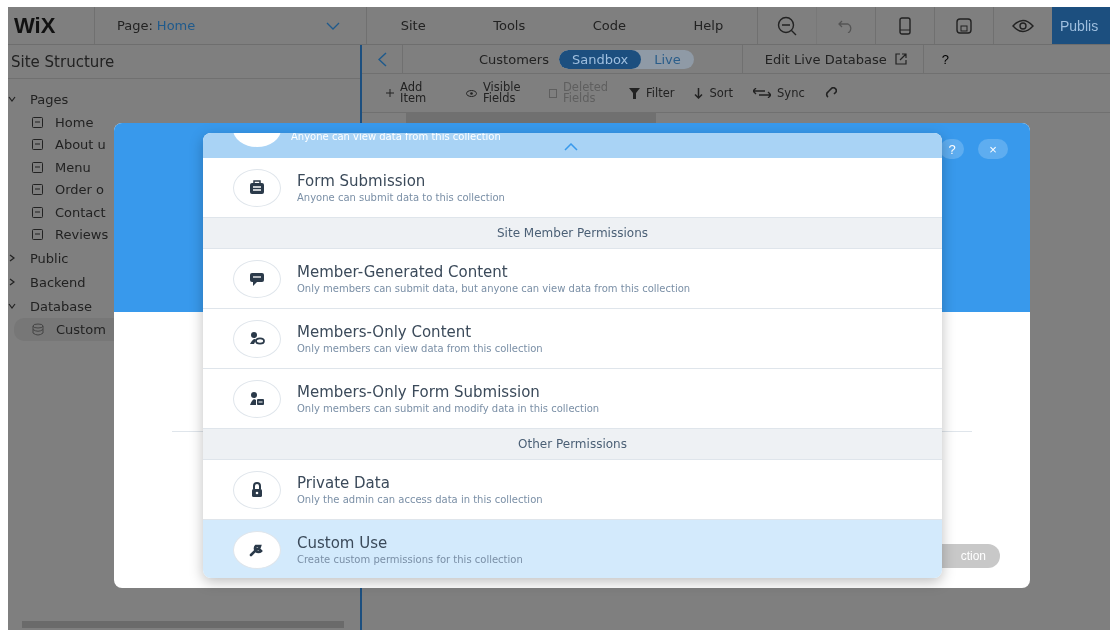 This screenshot has width=1110, height=630. Describe the element at coordinates (572, 444) in the screenshot. I see `section-header: Other Permissions` at that location.